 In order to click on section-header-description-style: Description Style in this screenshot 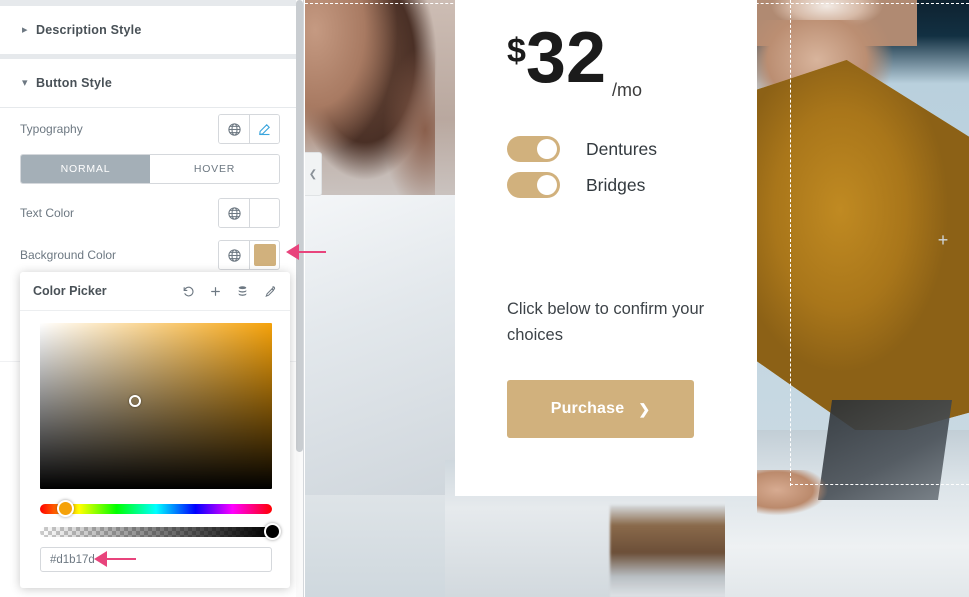, I will do `click(148, 30)`.